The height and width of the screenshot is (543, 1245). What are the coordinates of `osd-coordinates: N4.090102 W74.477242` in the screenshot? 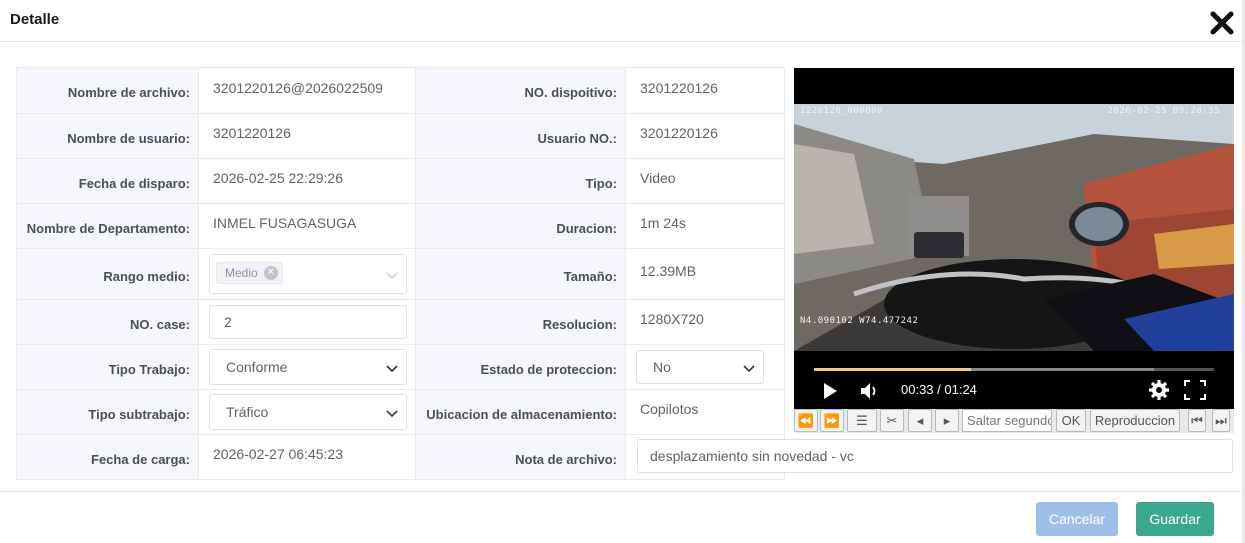 It's located at (859, 321).